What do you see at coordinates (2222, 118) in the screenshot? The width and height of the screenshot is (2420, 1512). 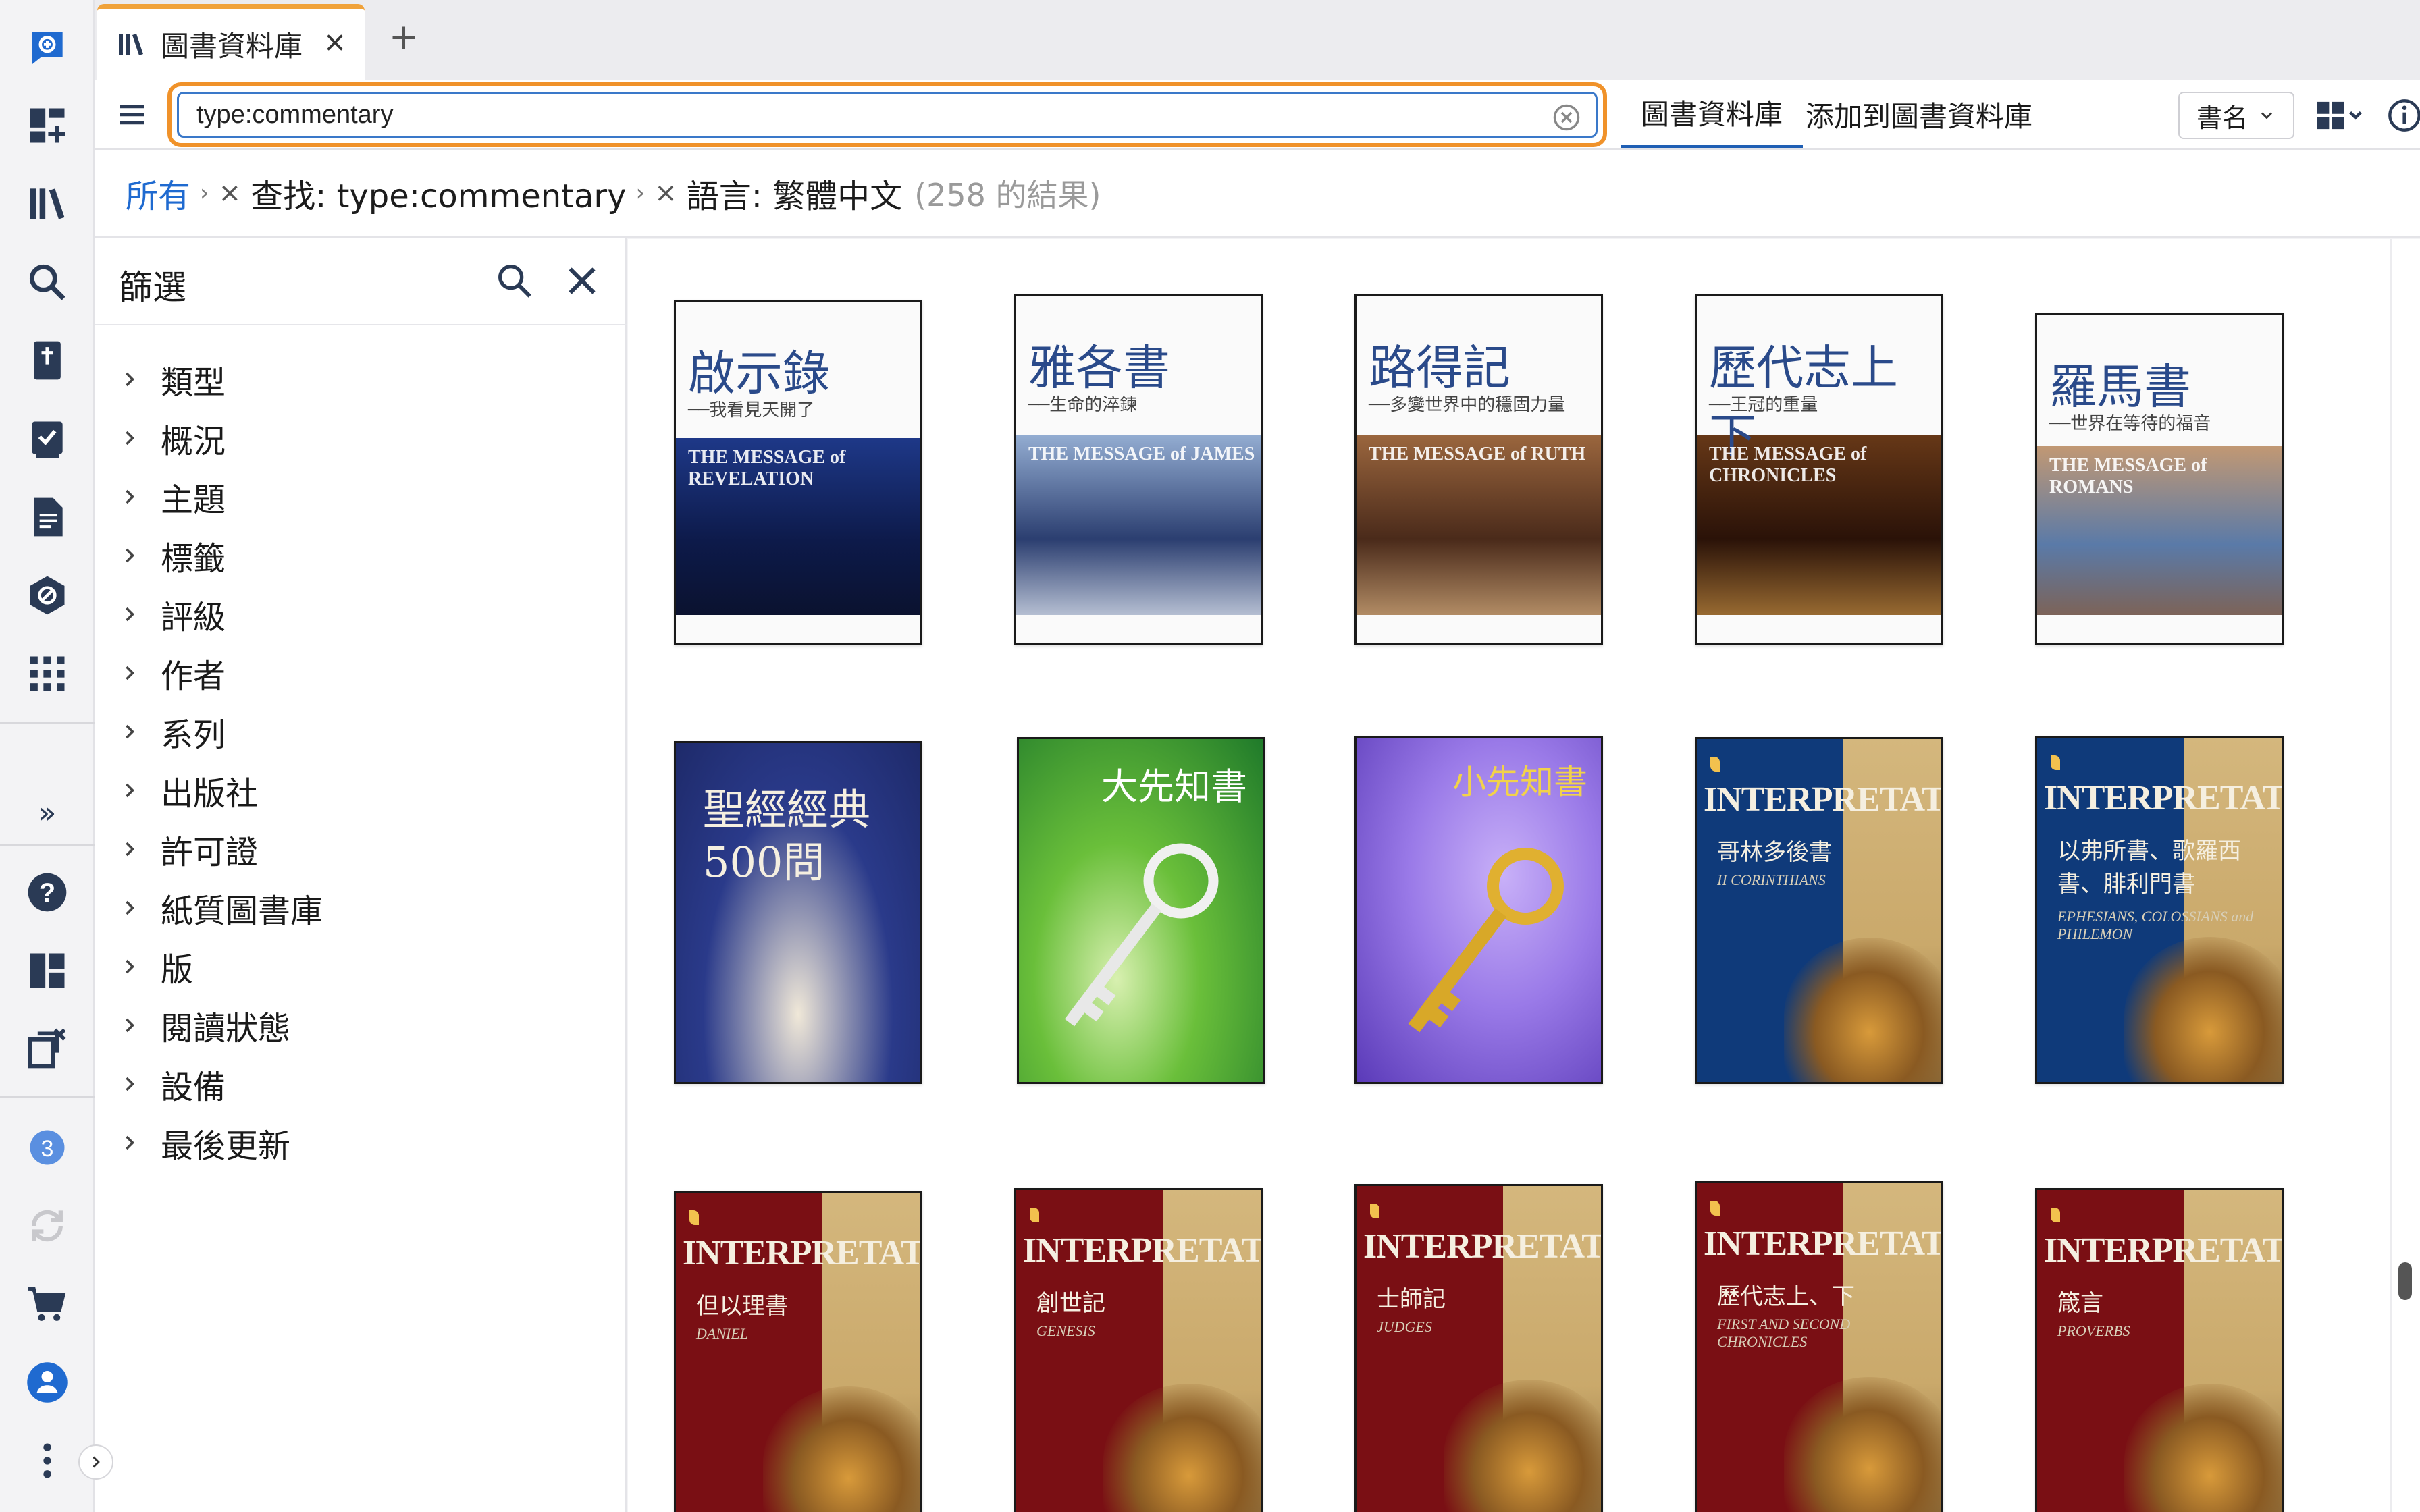 I see `sort-label: 書名` at bounding box center [2222, 118].